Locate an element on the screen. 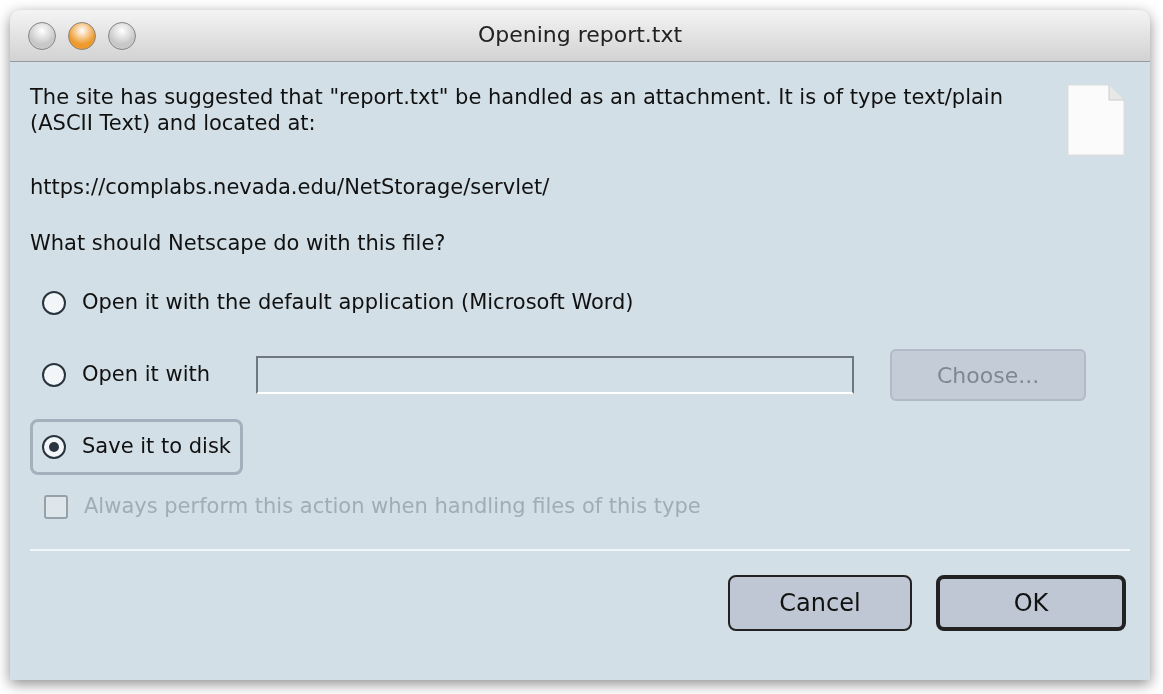  option-label: Open it with is located at coordinates (146, 375).